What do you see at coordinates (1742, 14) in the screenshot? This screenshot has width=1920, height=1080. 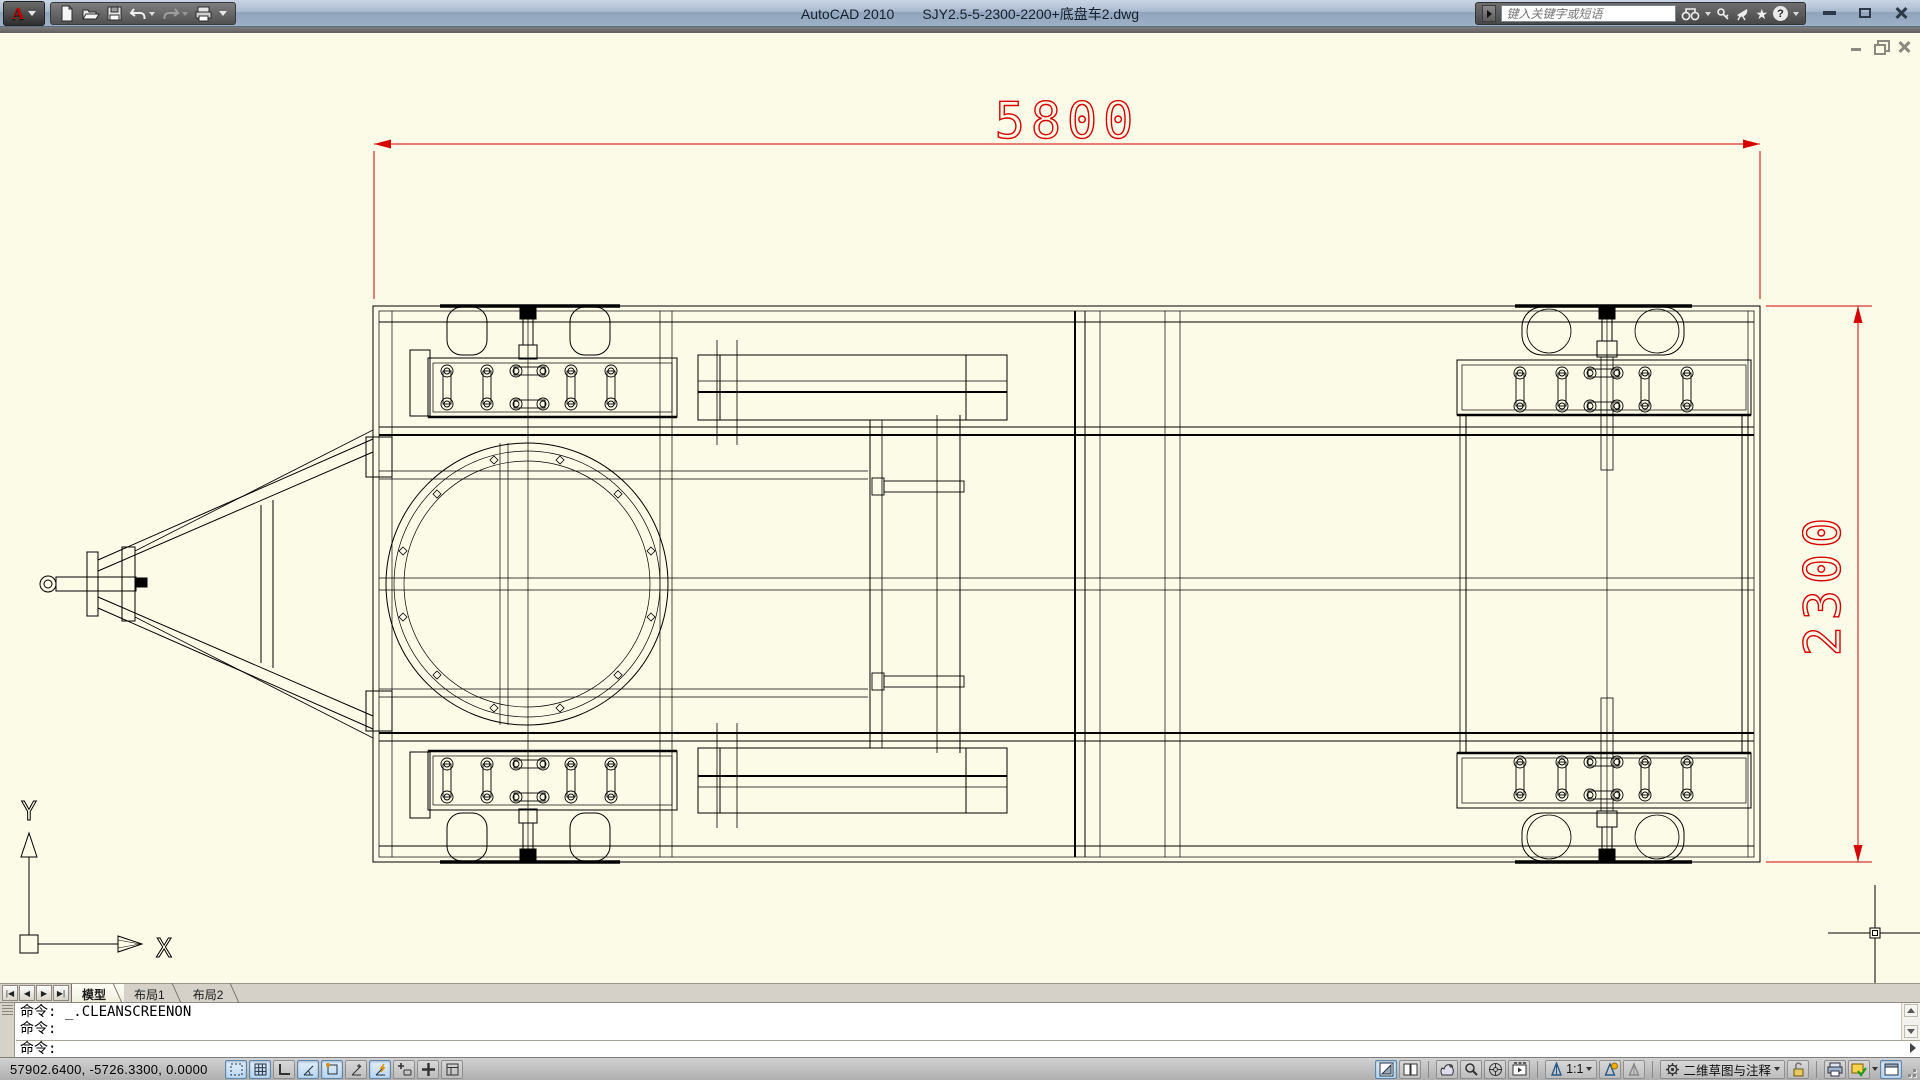 I see `communication-center-button` at bounding box center [1742, 14].